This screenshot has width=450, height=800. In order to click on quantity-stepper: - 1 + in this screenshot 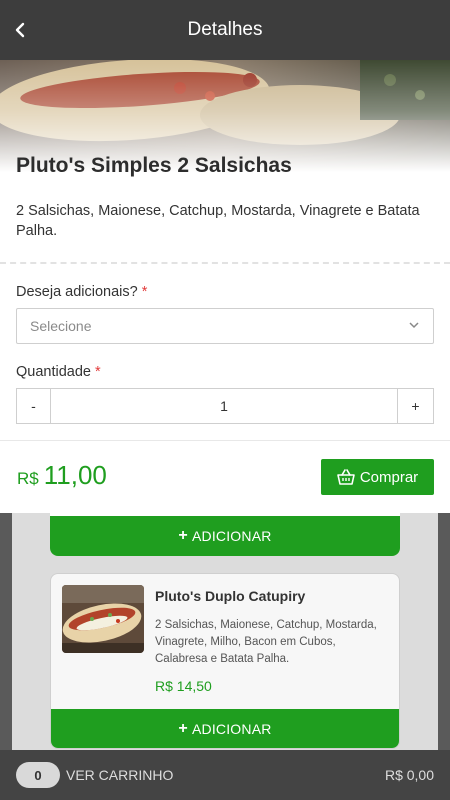, I will do `click(225, 406)`.